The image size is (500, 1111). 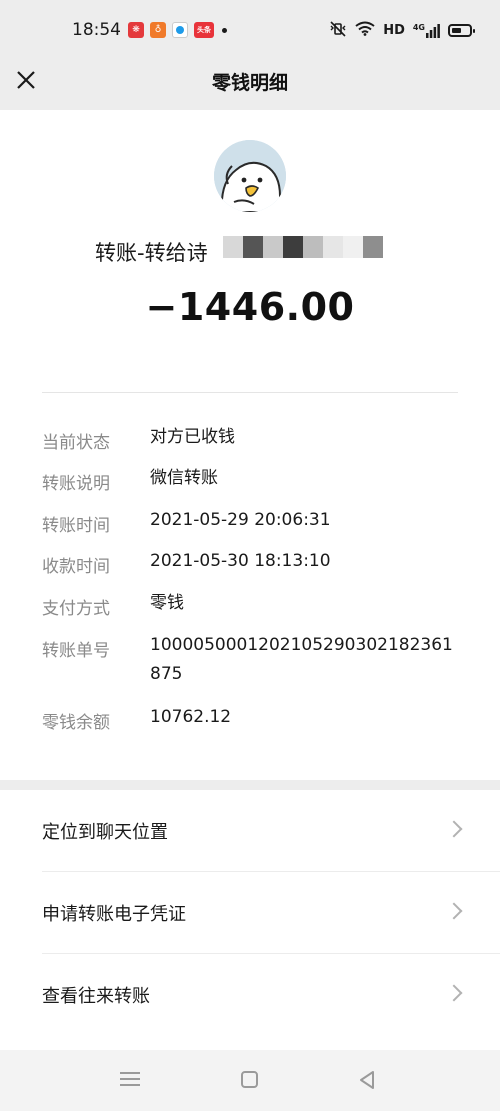 I want to click on page-title: 零钱明细, so click(x=249, y=83).